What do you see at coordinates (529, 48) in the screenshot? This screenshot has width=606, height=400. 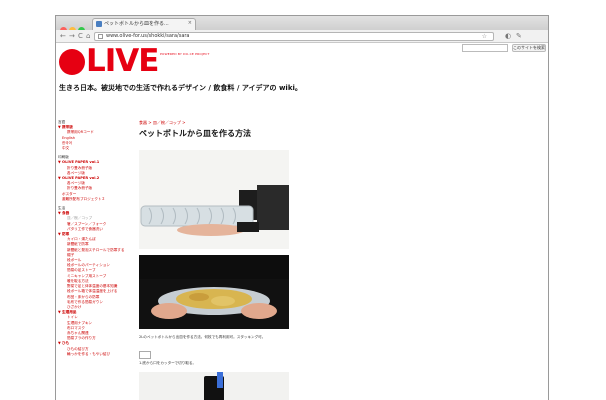 I see `site-search-button: このサイトを検索` at bounding box center [529, 48].